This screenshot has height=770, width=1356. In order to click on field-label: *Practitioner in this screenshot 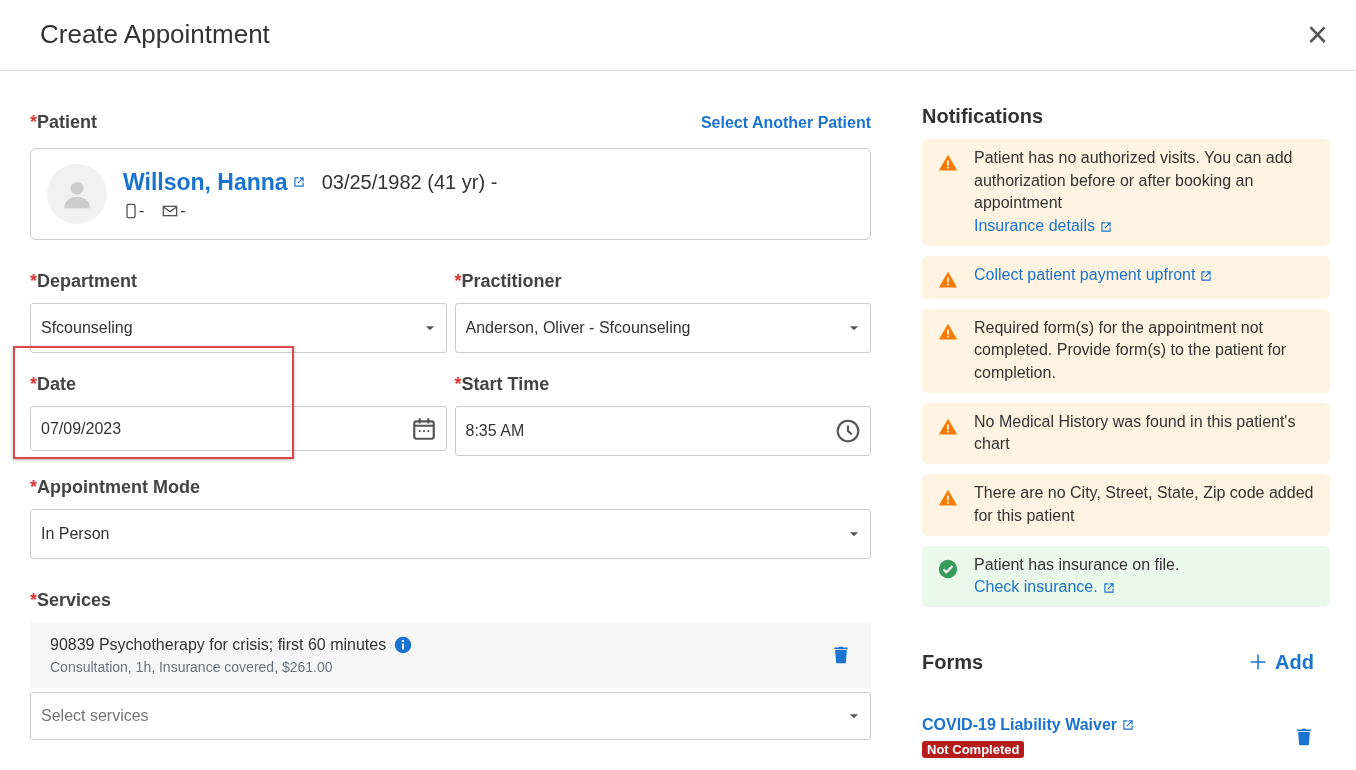, I will do `click(508, 281)`.